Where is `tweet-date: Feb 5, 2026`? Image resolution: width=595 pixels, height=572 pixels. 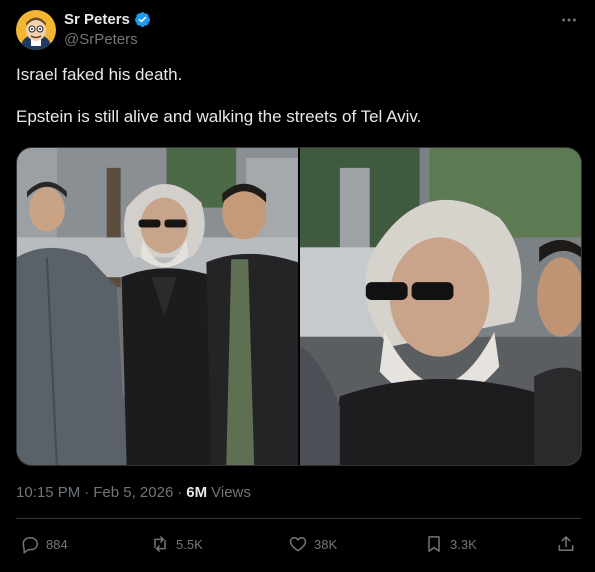
tweet-date: Feb 5, 2026 is located at coordinates (133, 492).